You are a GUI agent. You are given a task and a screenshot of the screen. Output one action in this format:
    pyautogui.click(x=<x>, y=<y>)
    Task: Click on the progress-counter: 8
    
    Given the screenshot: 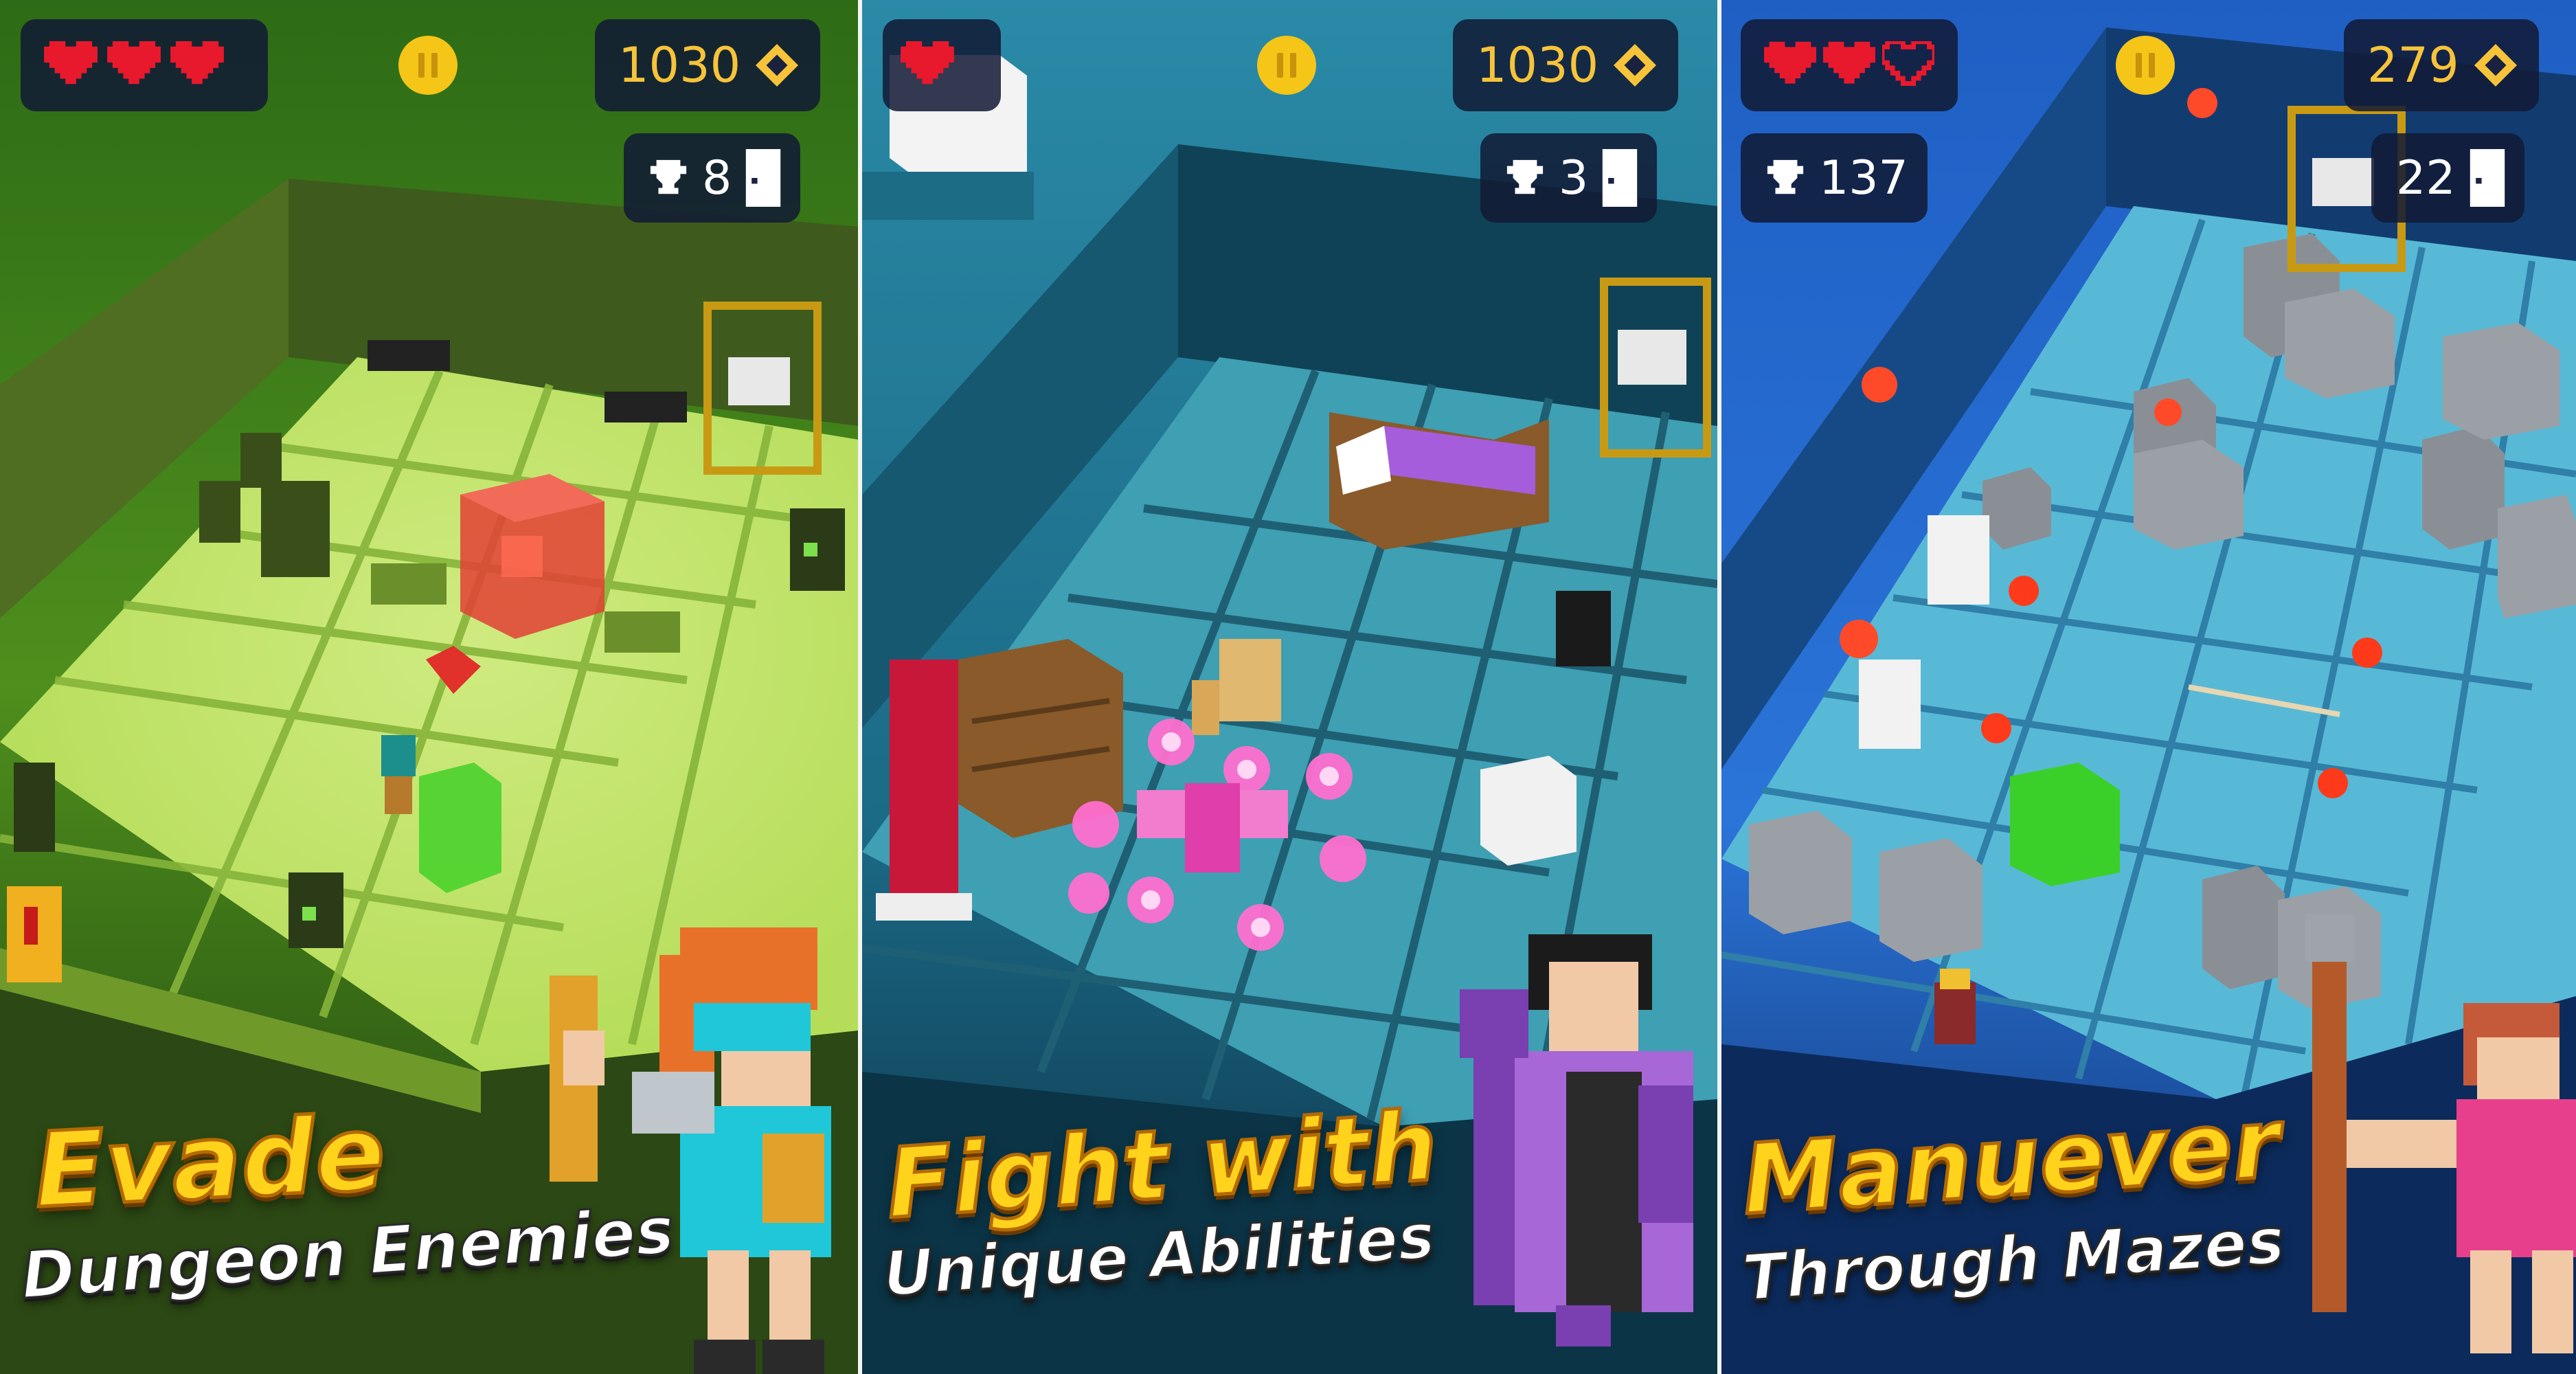 What is the action you would take?
    pyautogui.click(x=712, y=178)
    